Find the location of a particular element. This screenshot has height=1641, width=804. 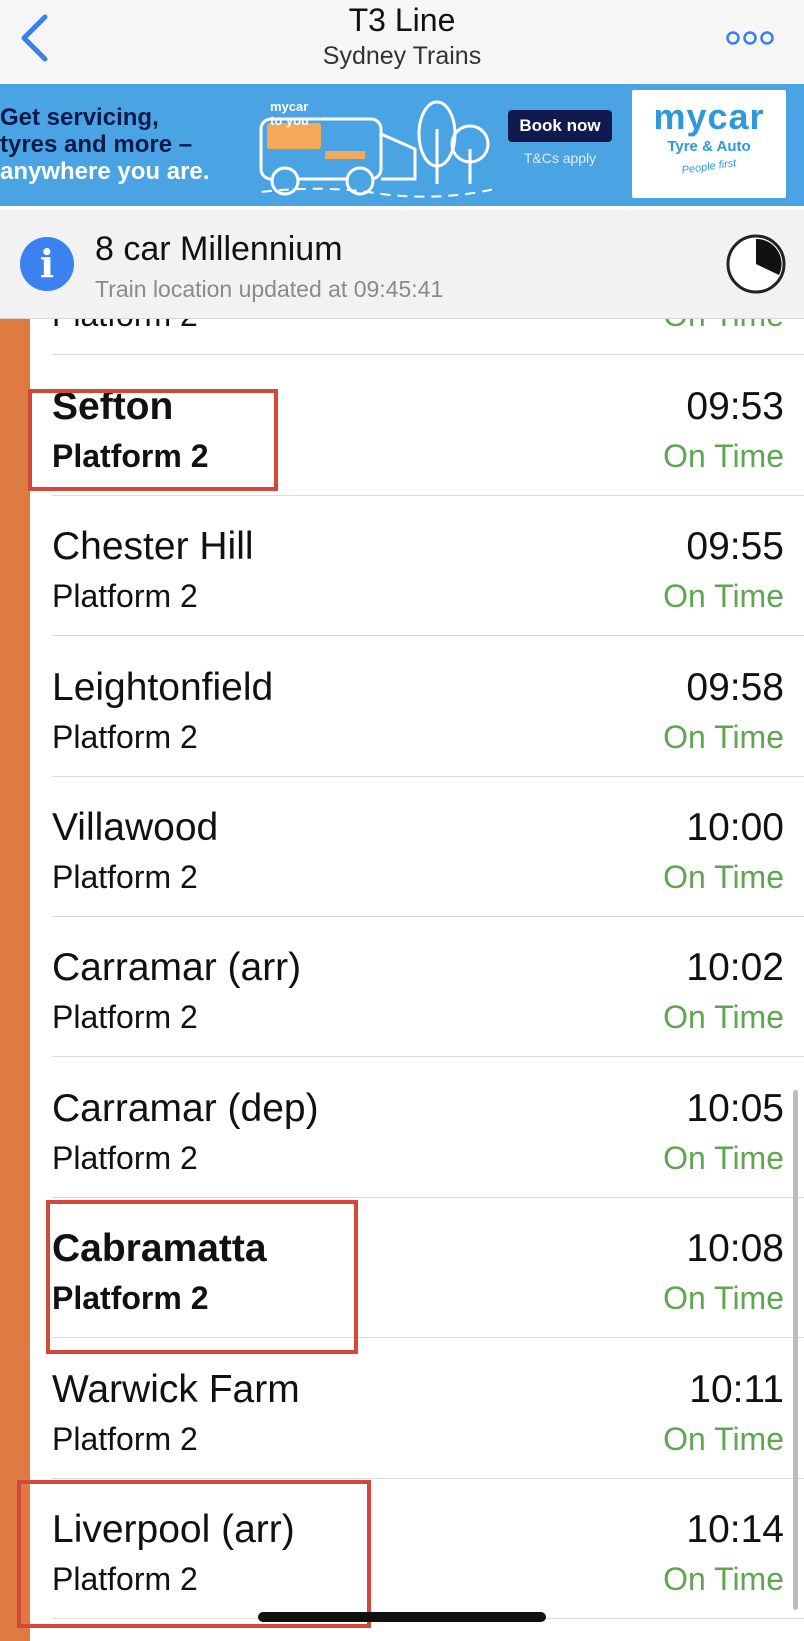

departure-time: 10:02 is located at coordinates (735, 967).